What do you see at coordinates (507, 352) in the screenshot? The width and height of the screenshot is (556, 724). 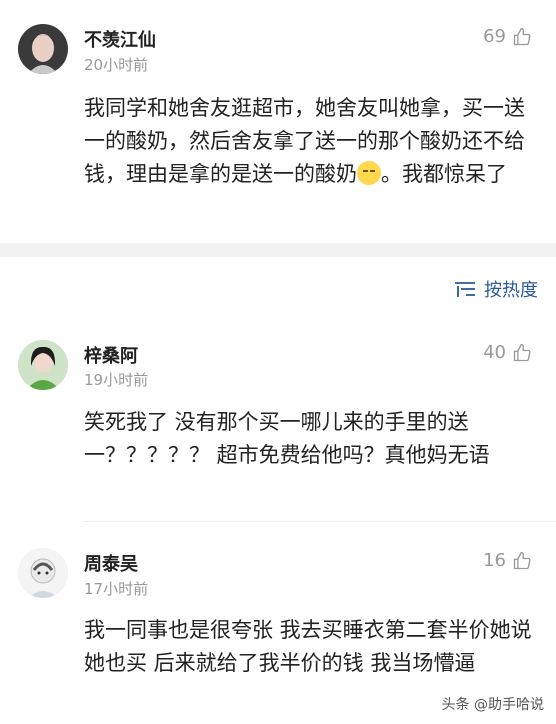 I see `like-button: 40` at bounding box center [507, 352].